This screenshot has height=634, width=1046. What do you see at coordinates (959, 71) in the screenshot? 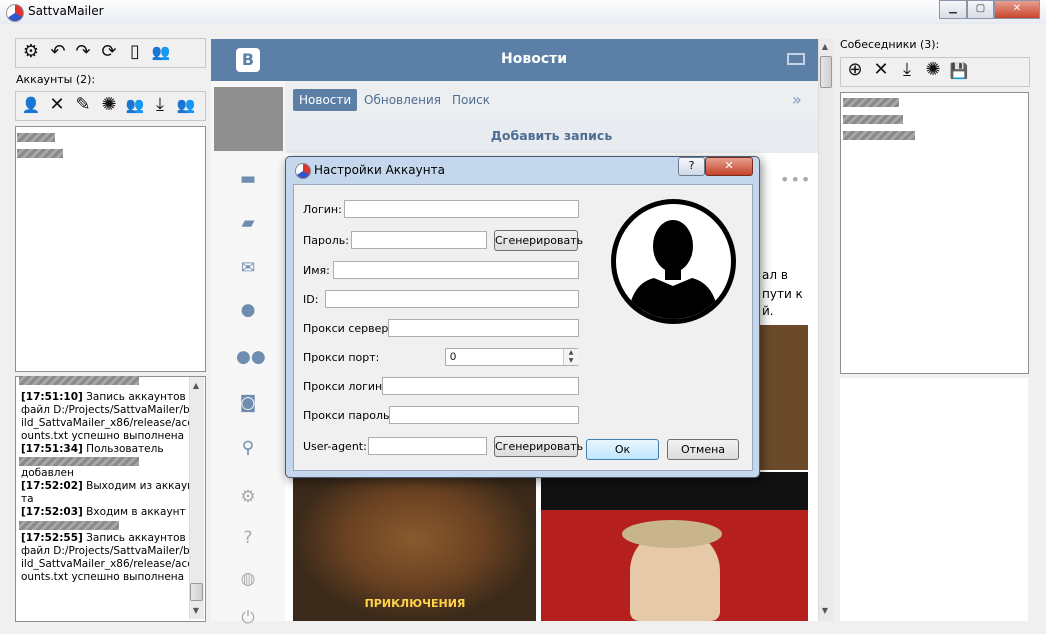
I see `save-icon: 💾` at bounding box center [959, 71].